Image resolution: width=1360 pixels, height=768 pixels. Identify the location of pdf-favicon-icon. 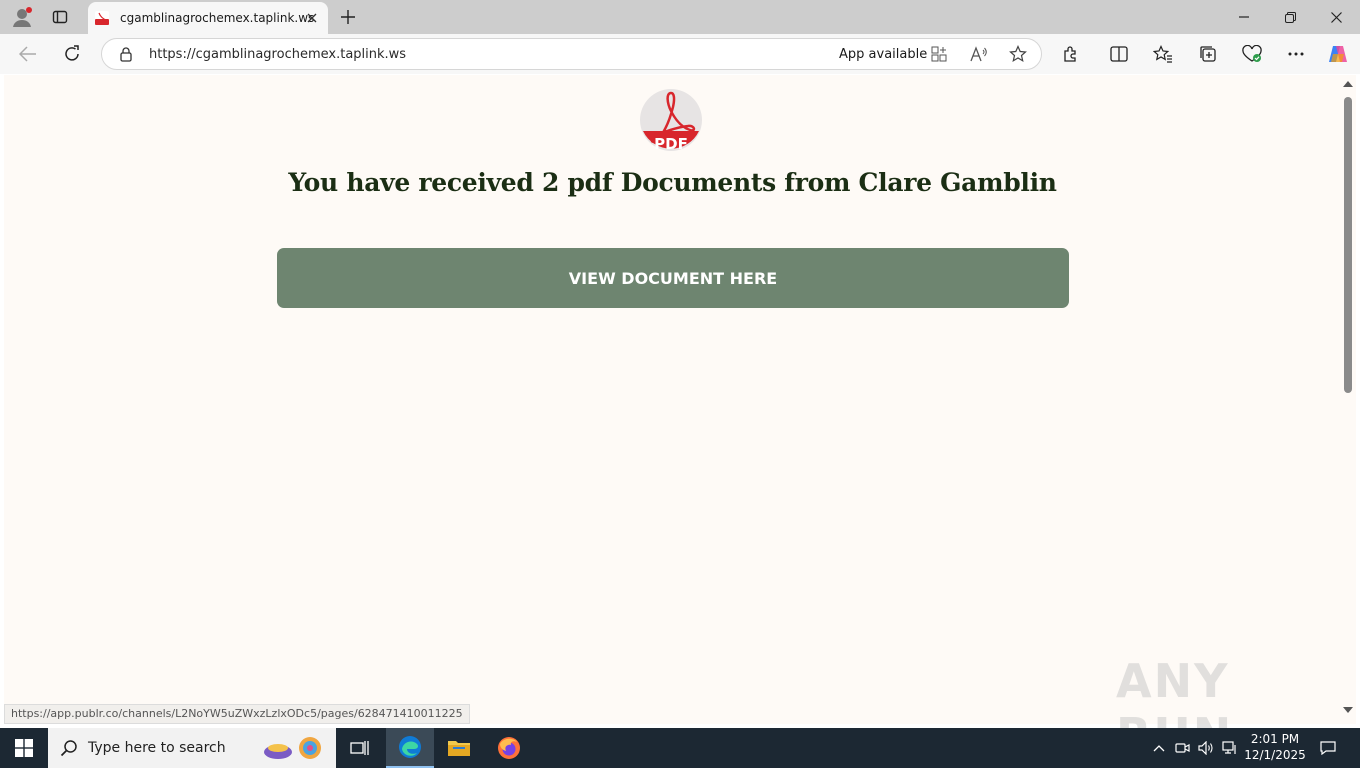
(102, 18).